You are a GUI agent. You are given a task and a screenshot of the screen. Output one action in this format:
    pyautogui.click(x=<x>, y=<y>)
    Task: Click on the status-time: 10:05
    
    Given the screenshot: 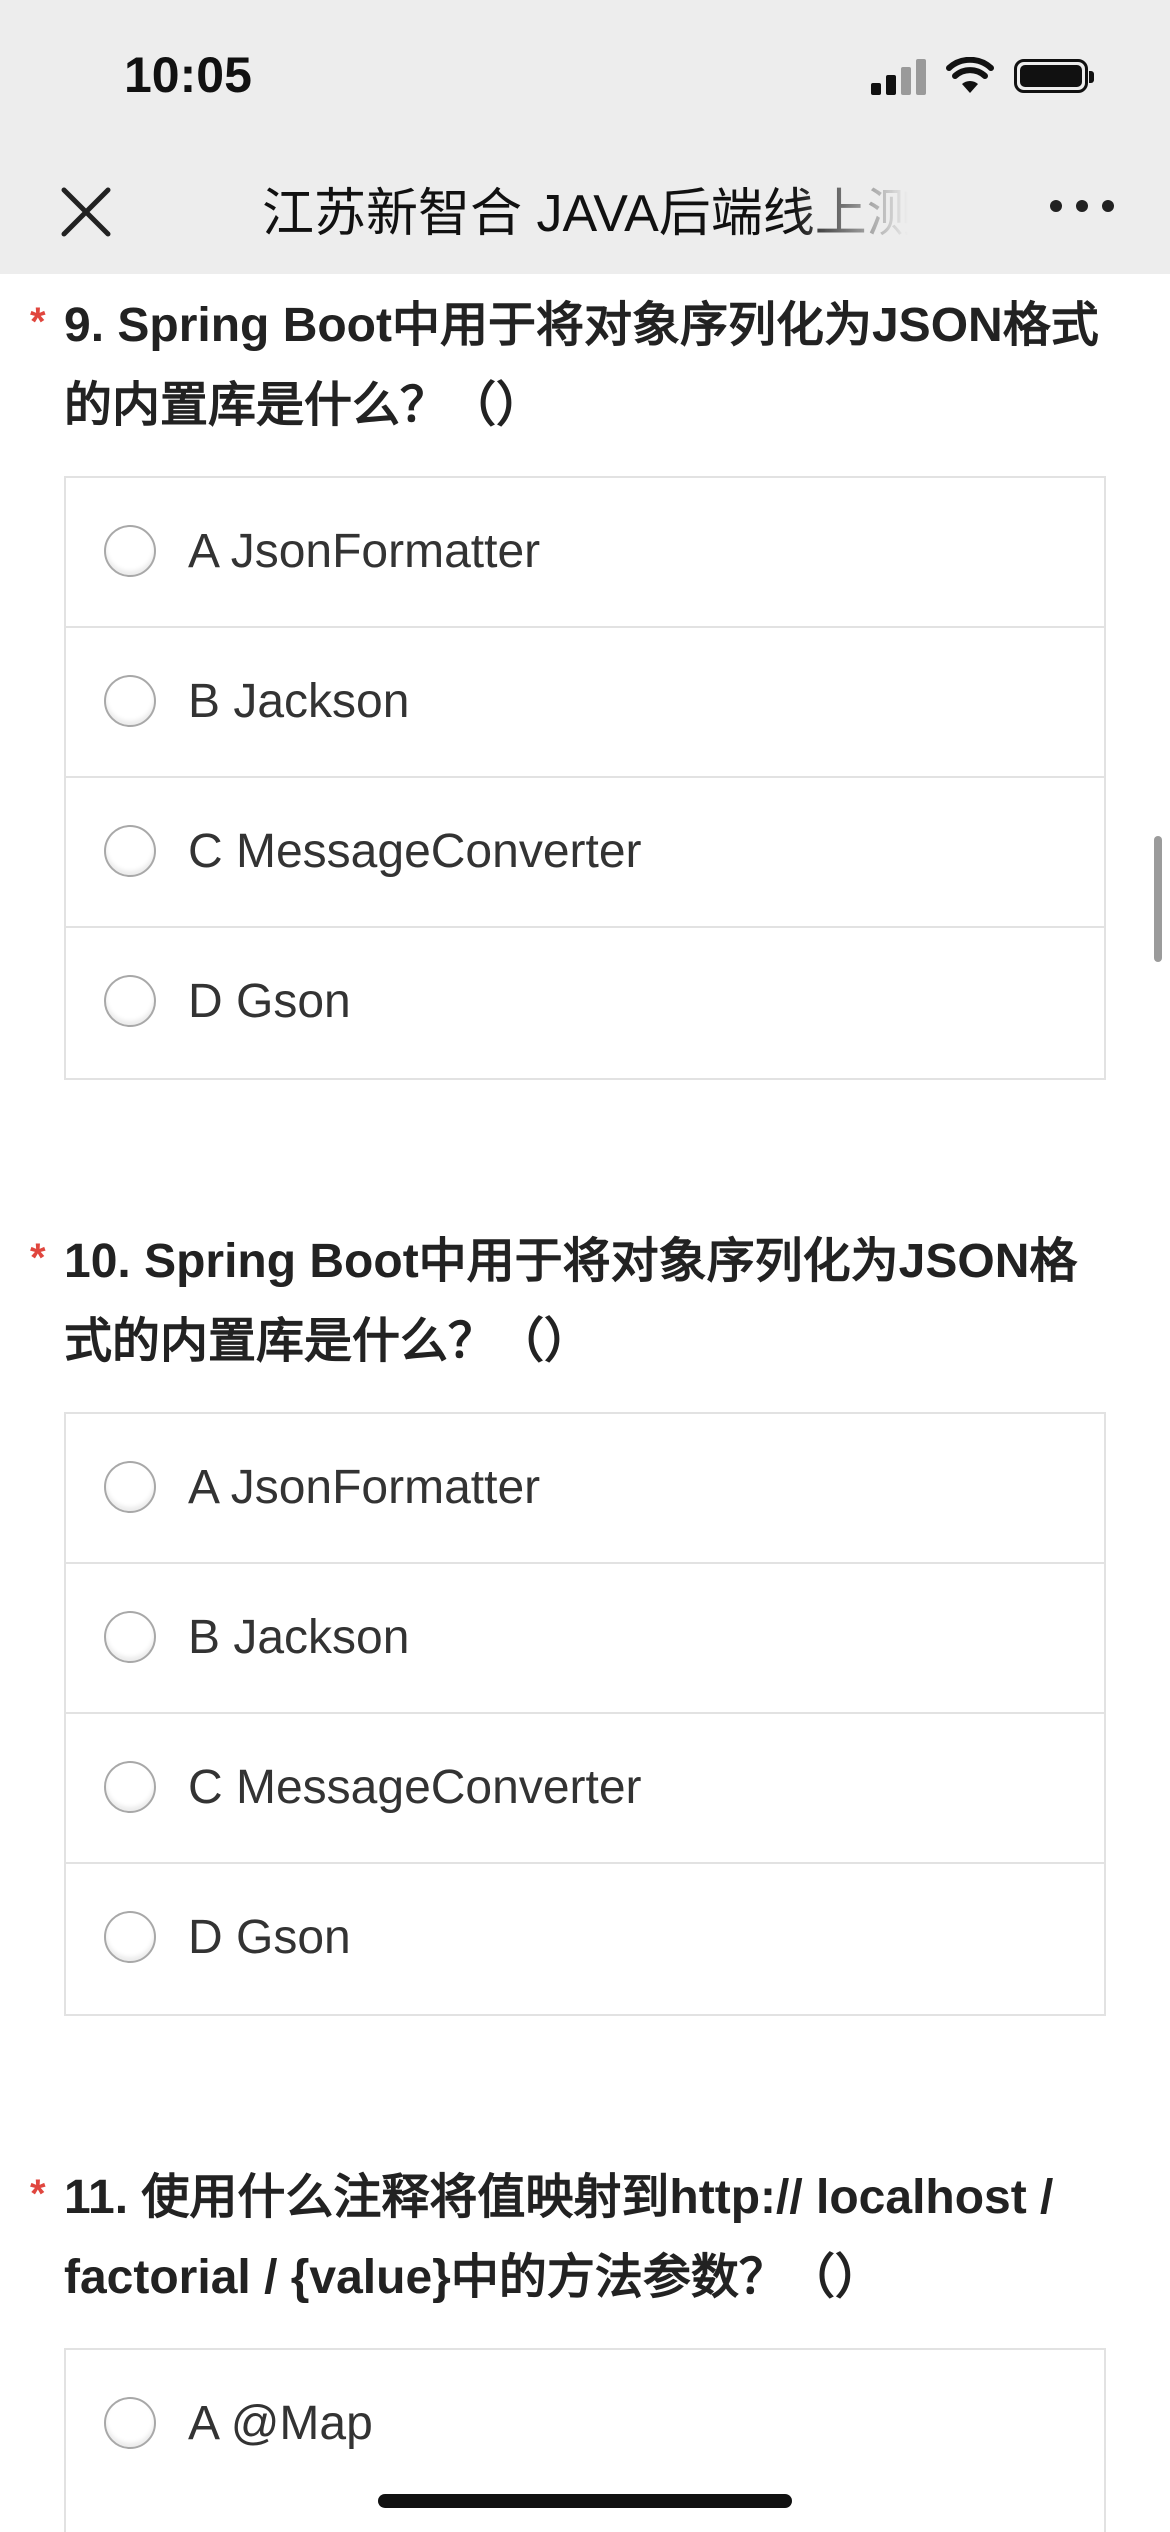 What is the action you would take?
    pyautogui.click(x=188, y=75)
    